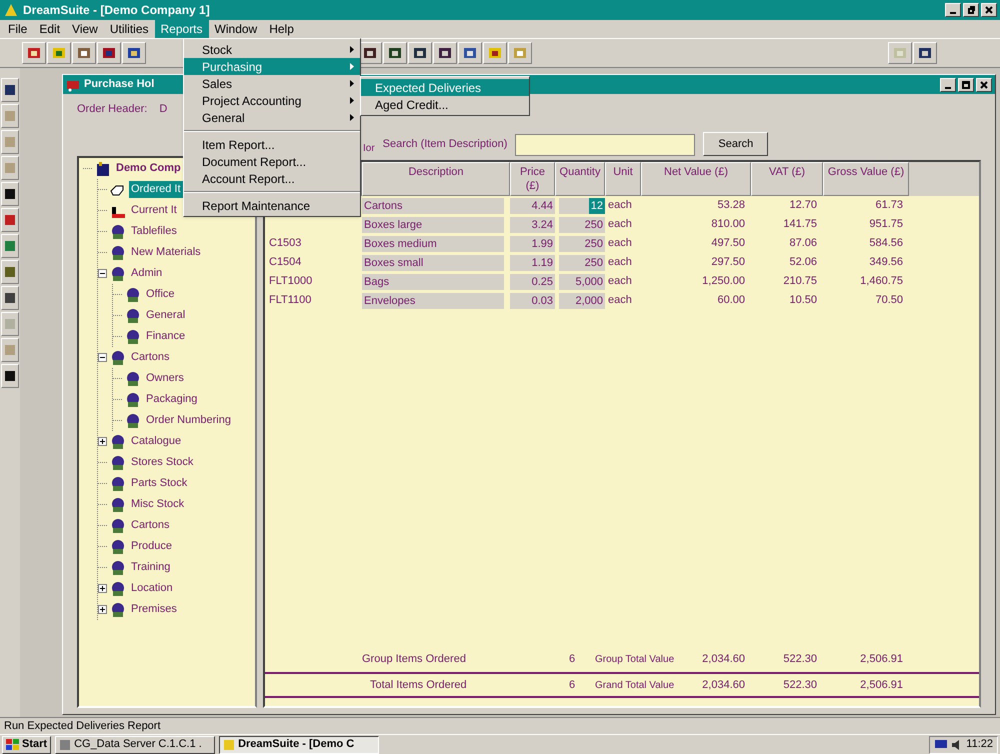  What do you see at coordinates (150, 567) in the screenshot?
I see `tree-item: Training` at bounding box center [150, 567].